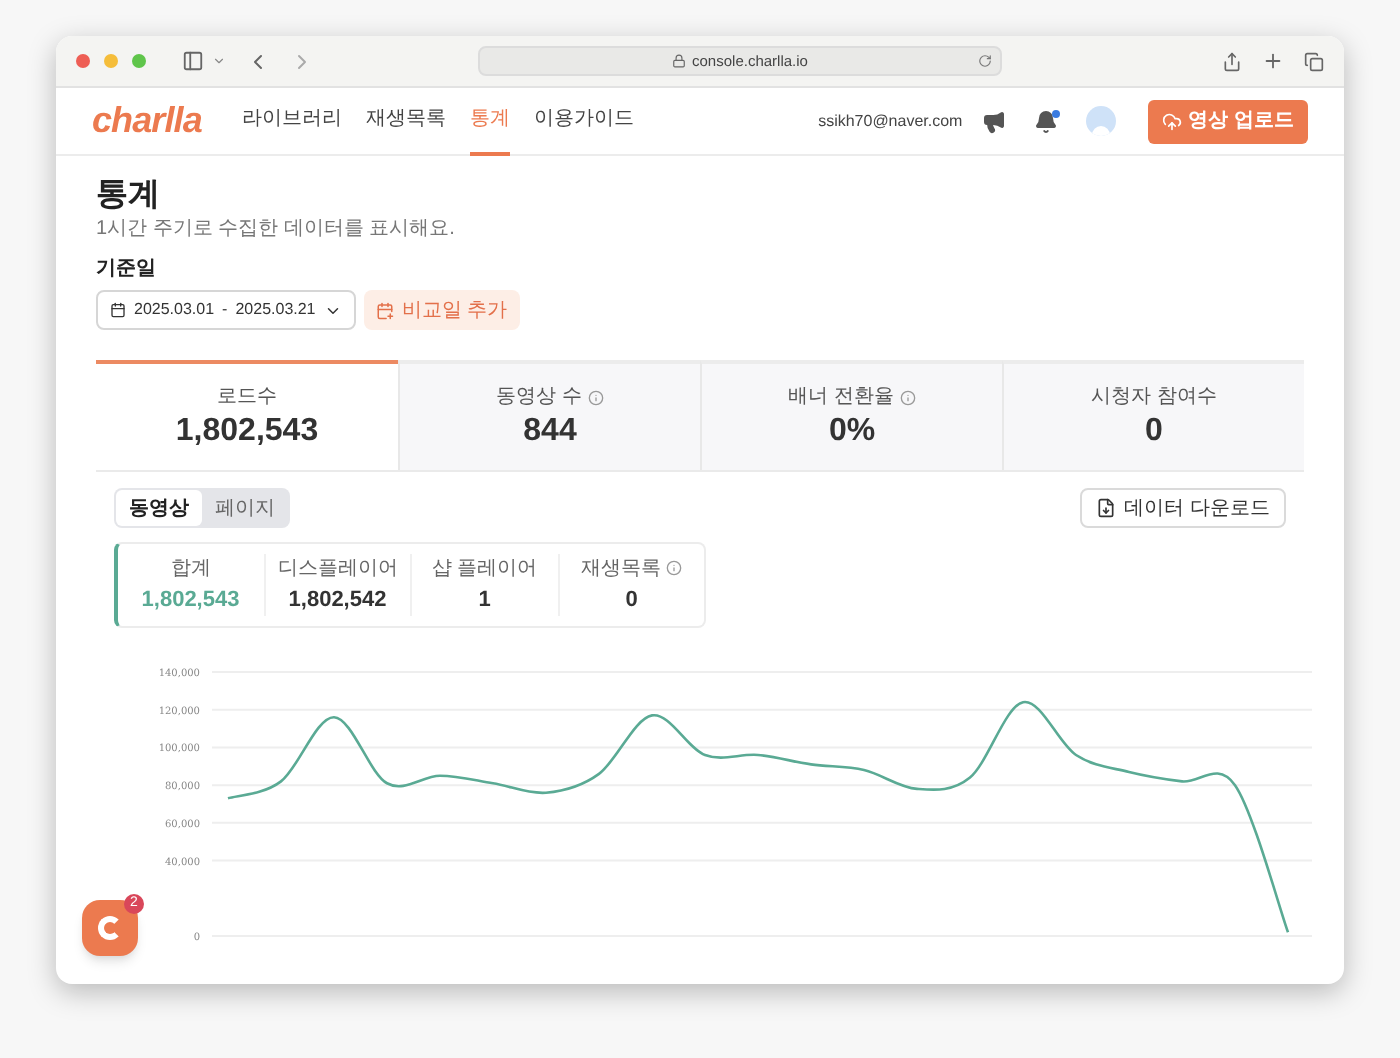  I want to click on summary-label: 재생목록, so click(620, 569).